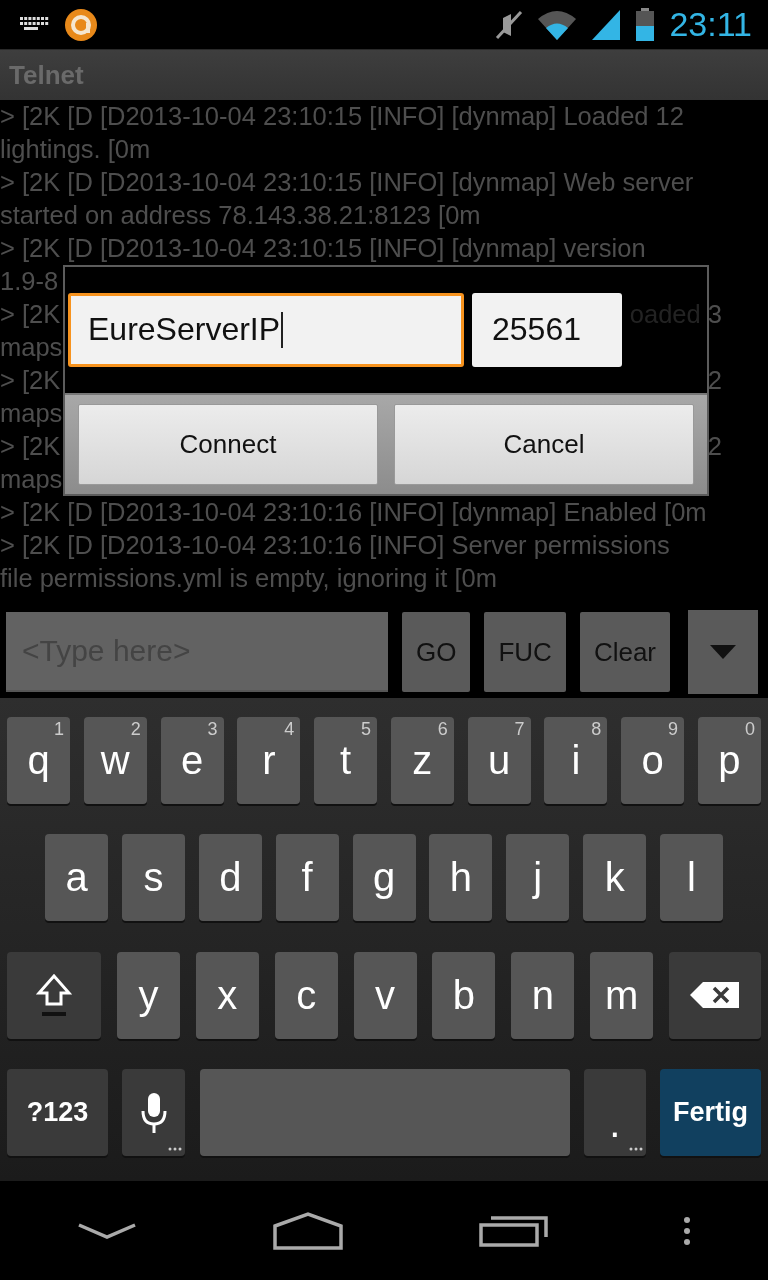 This screenshot has height=1280, width=768. Describe the element at coordinates (547, 329) in the screenshot. I see `port-field: 25561` at that location.